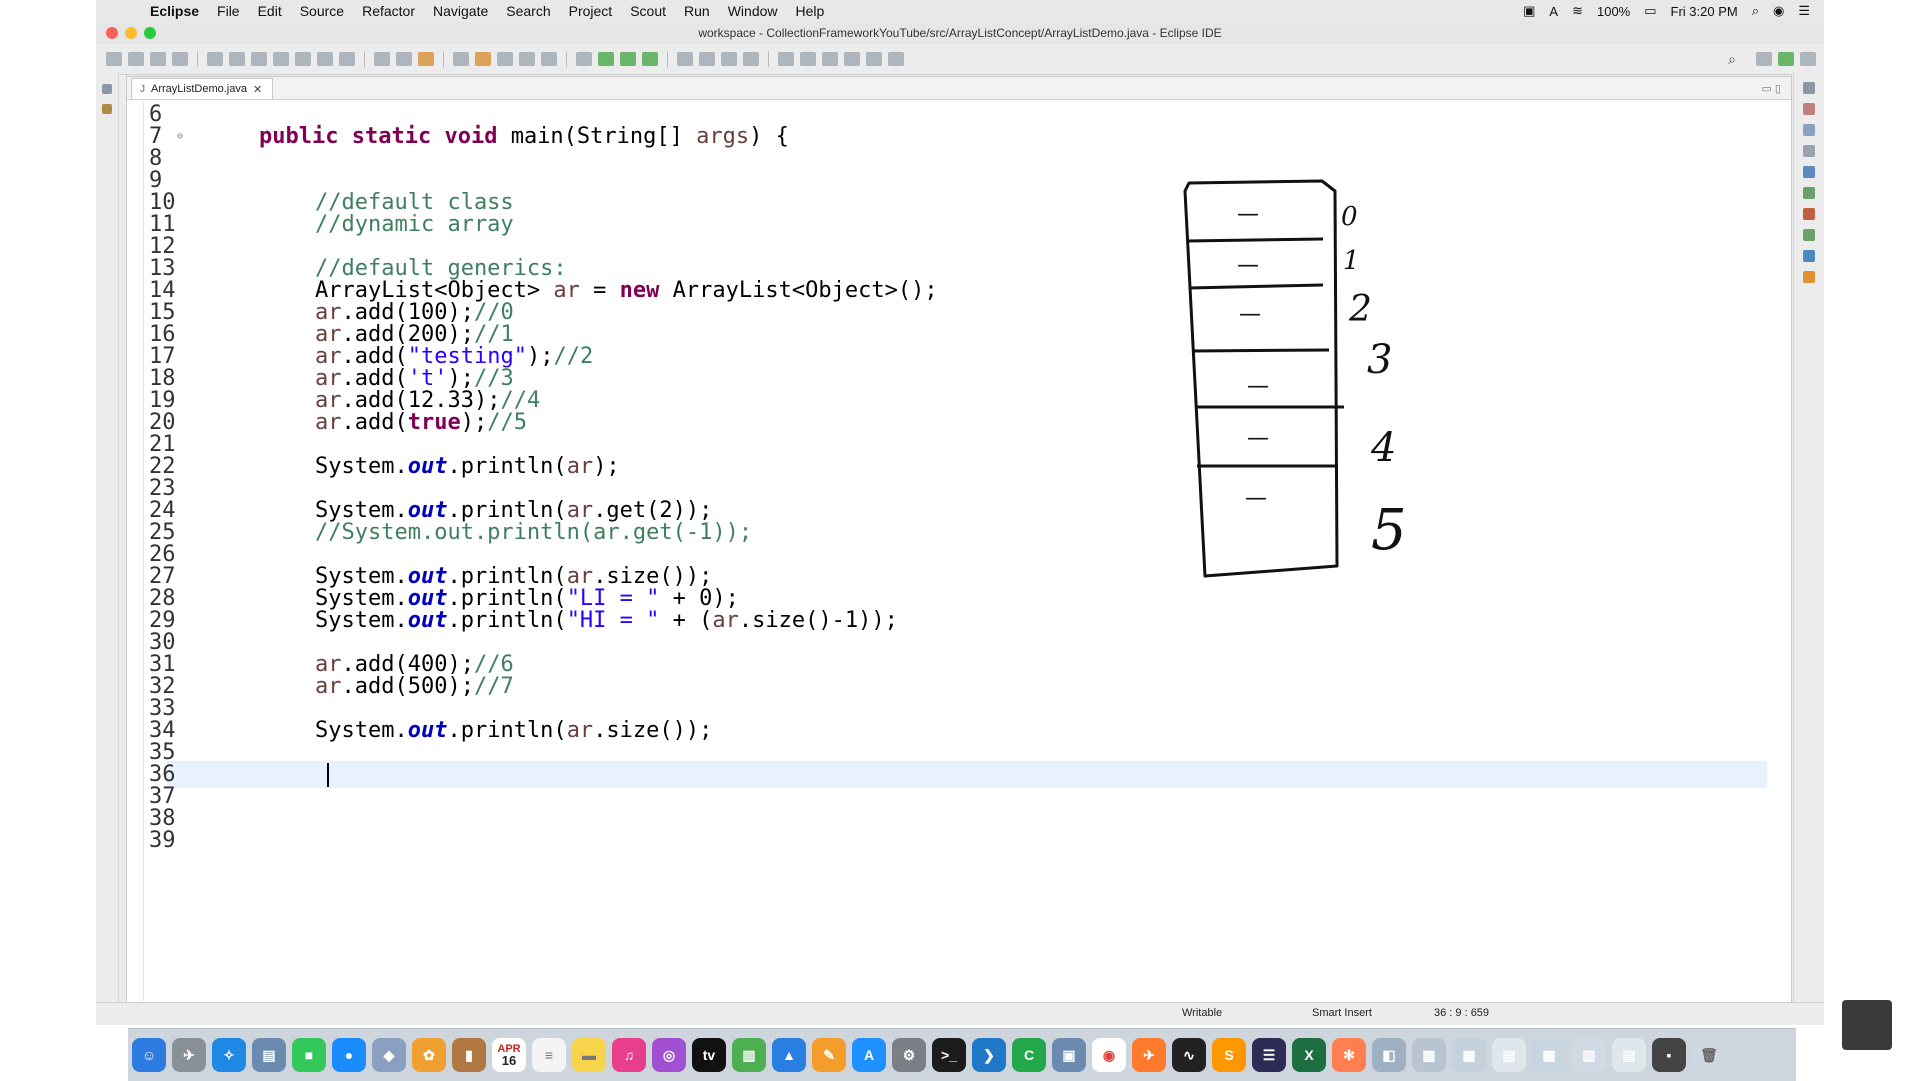 The image size is (1920, 1081). Describe the element at coordinates (259, 59) in the screenshot. I see `terminate-icon` at that location.